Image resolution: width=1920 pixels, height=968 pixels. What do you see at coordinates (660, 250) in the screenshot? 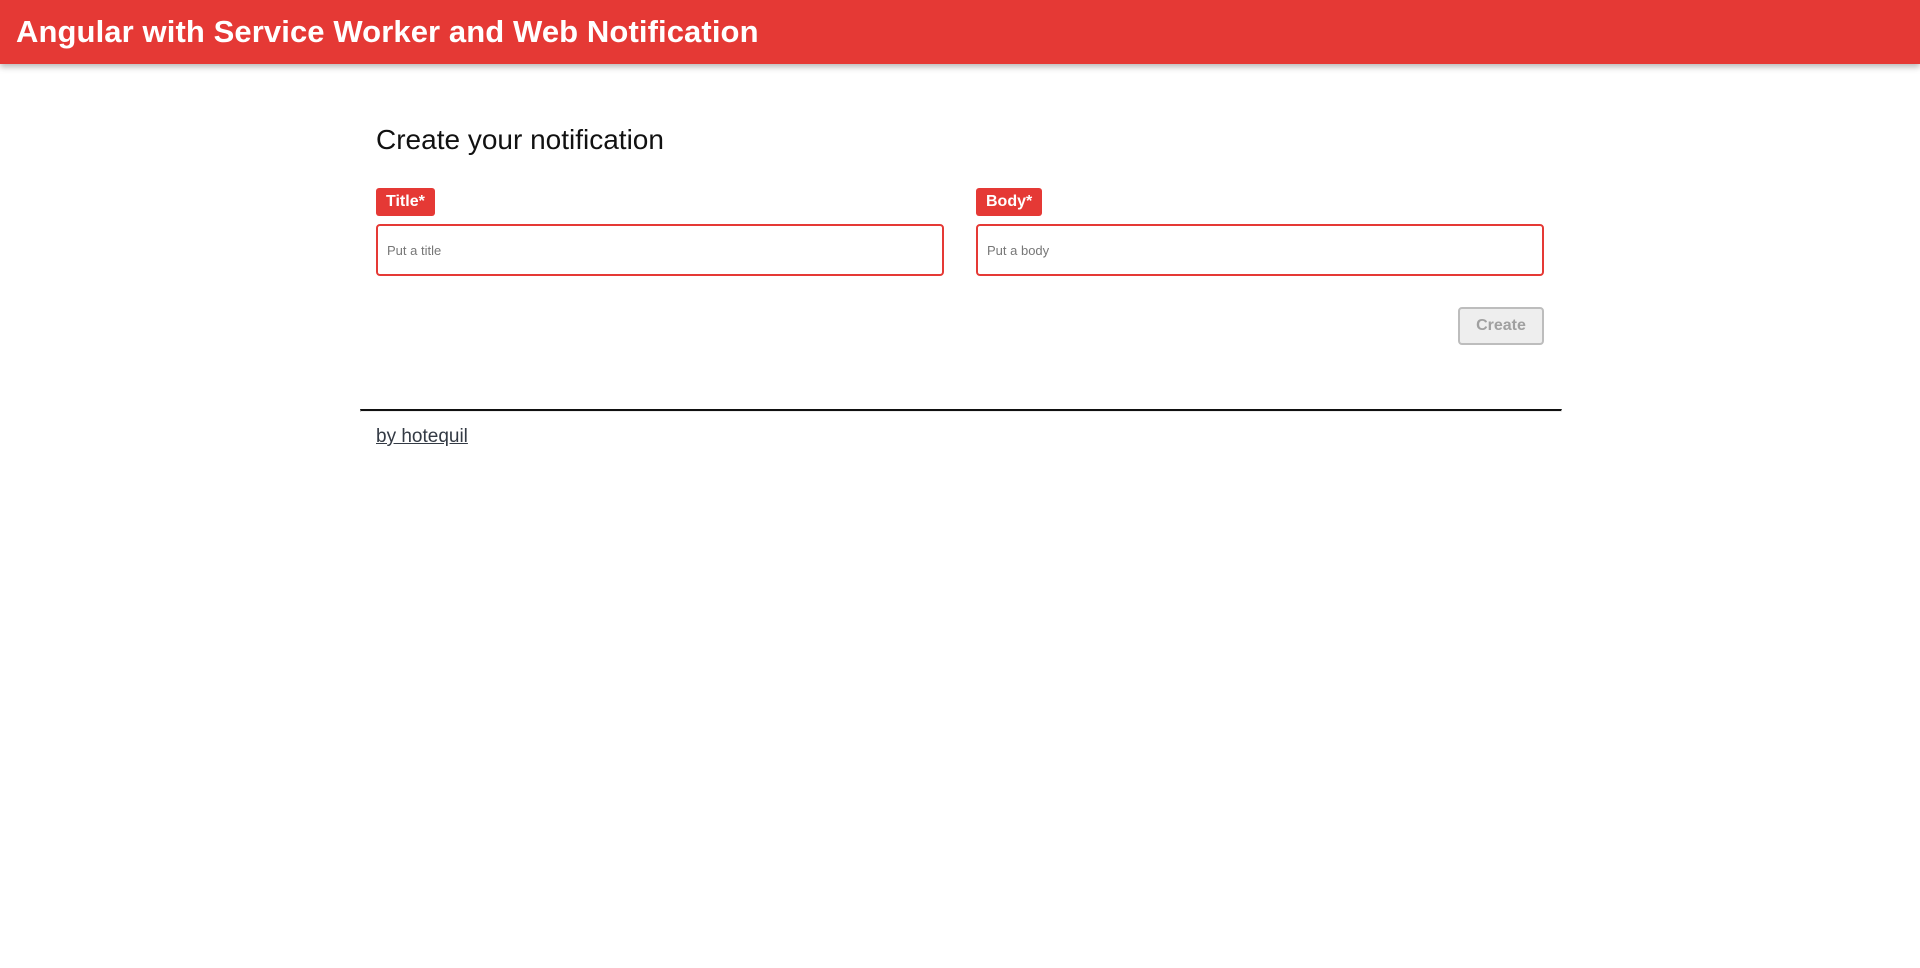
I see `title-input` at bounding box center [660, 250].